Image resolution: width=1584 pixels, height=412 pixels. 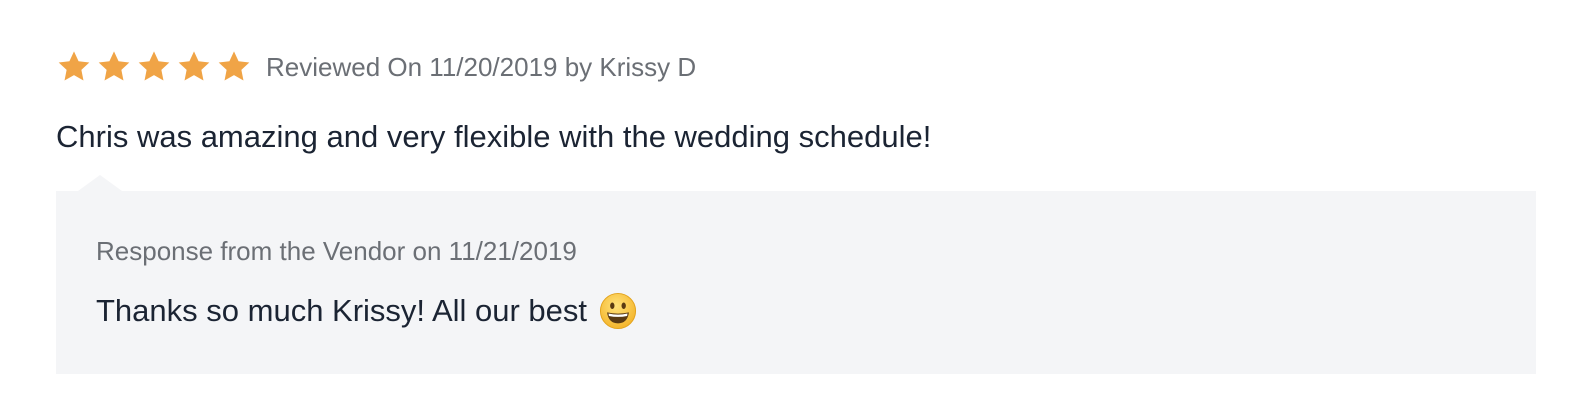 I want to click on response-text-row: Thanks so much Krissy! All our best, so click(x=366, y=311).